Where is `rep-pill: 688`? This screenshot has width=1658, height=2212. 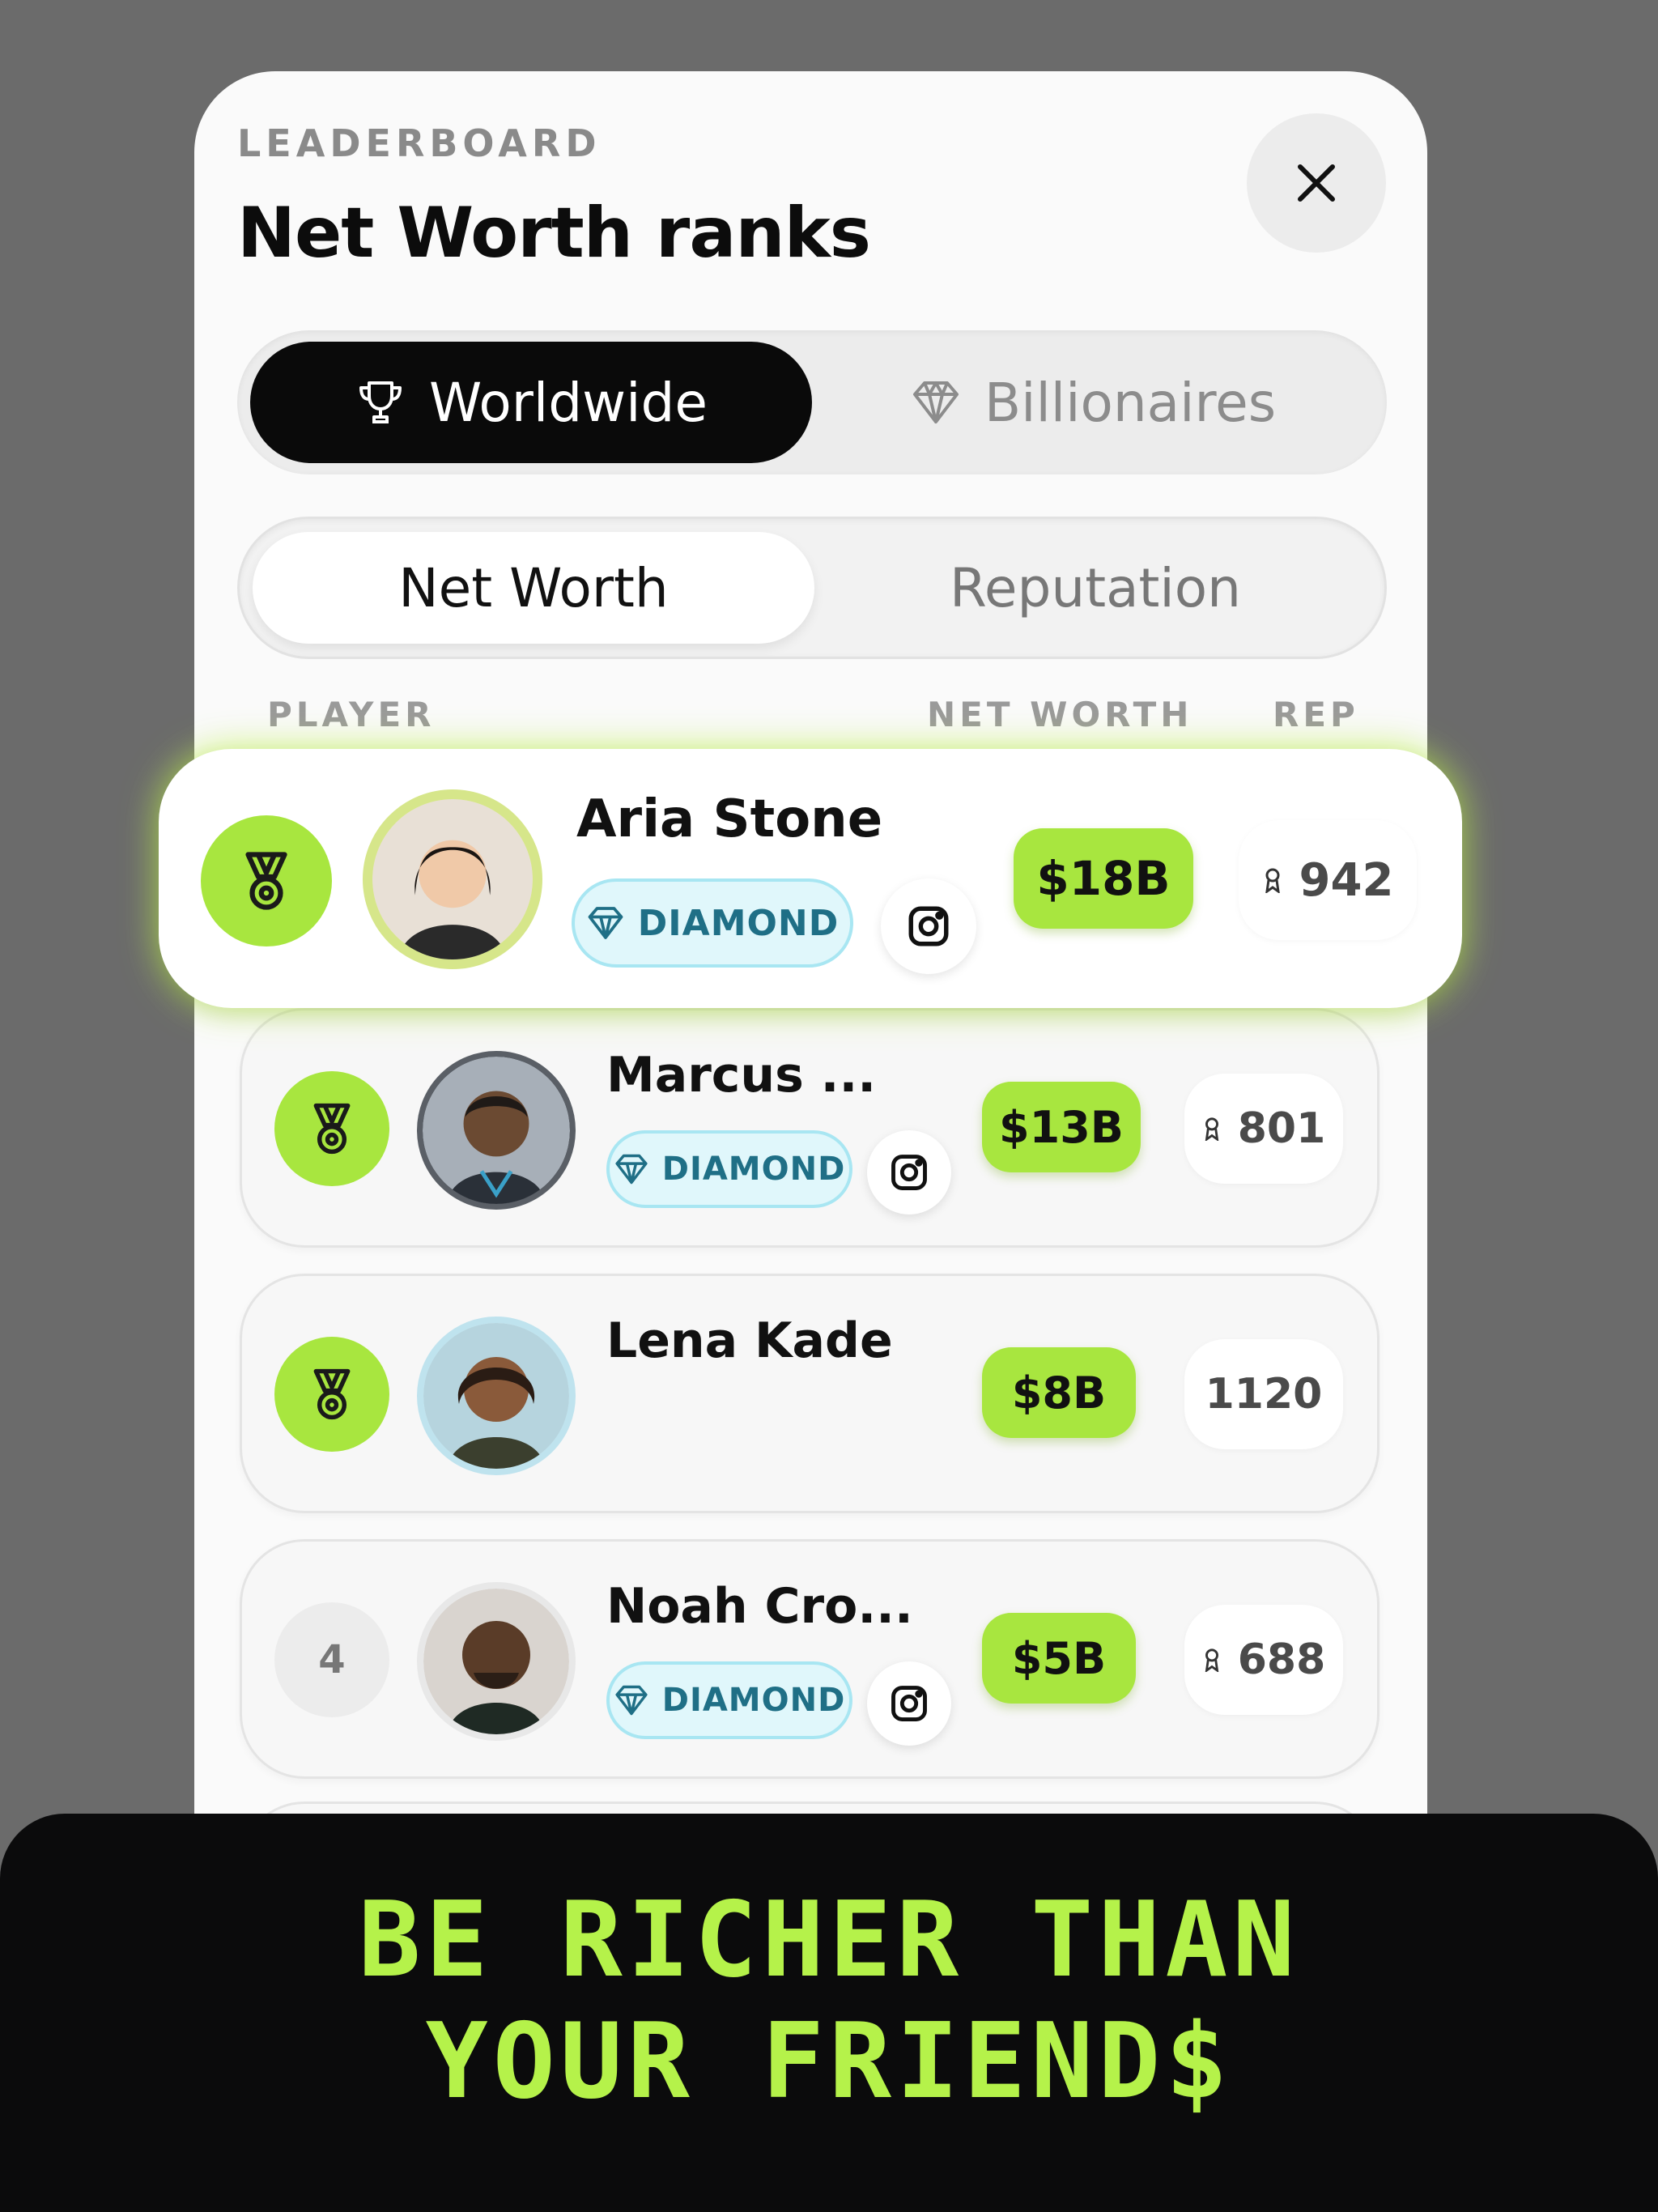
rep-pill: 688 is located at coordinates (1263, 1660).